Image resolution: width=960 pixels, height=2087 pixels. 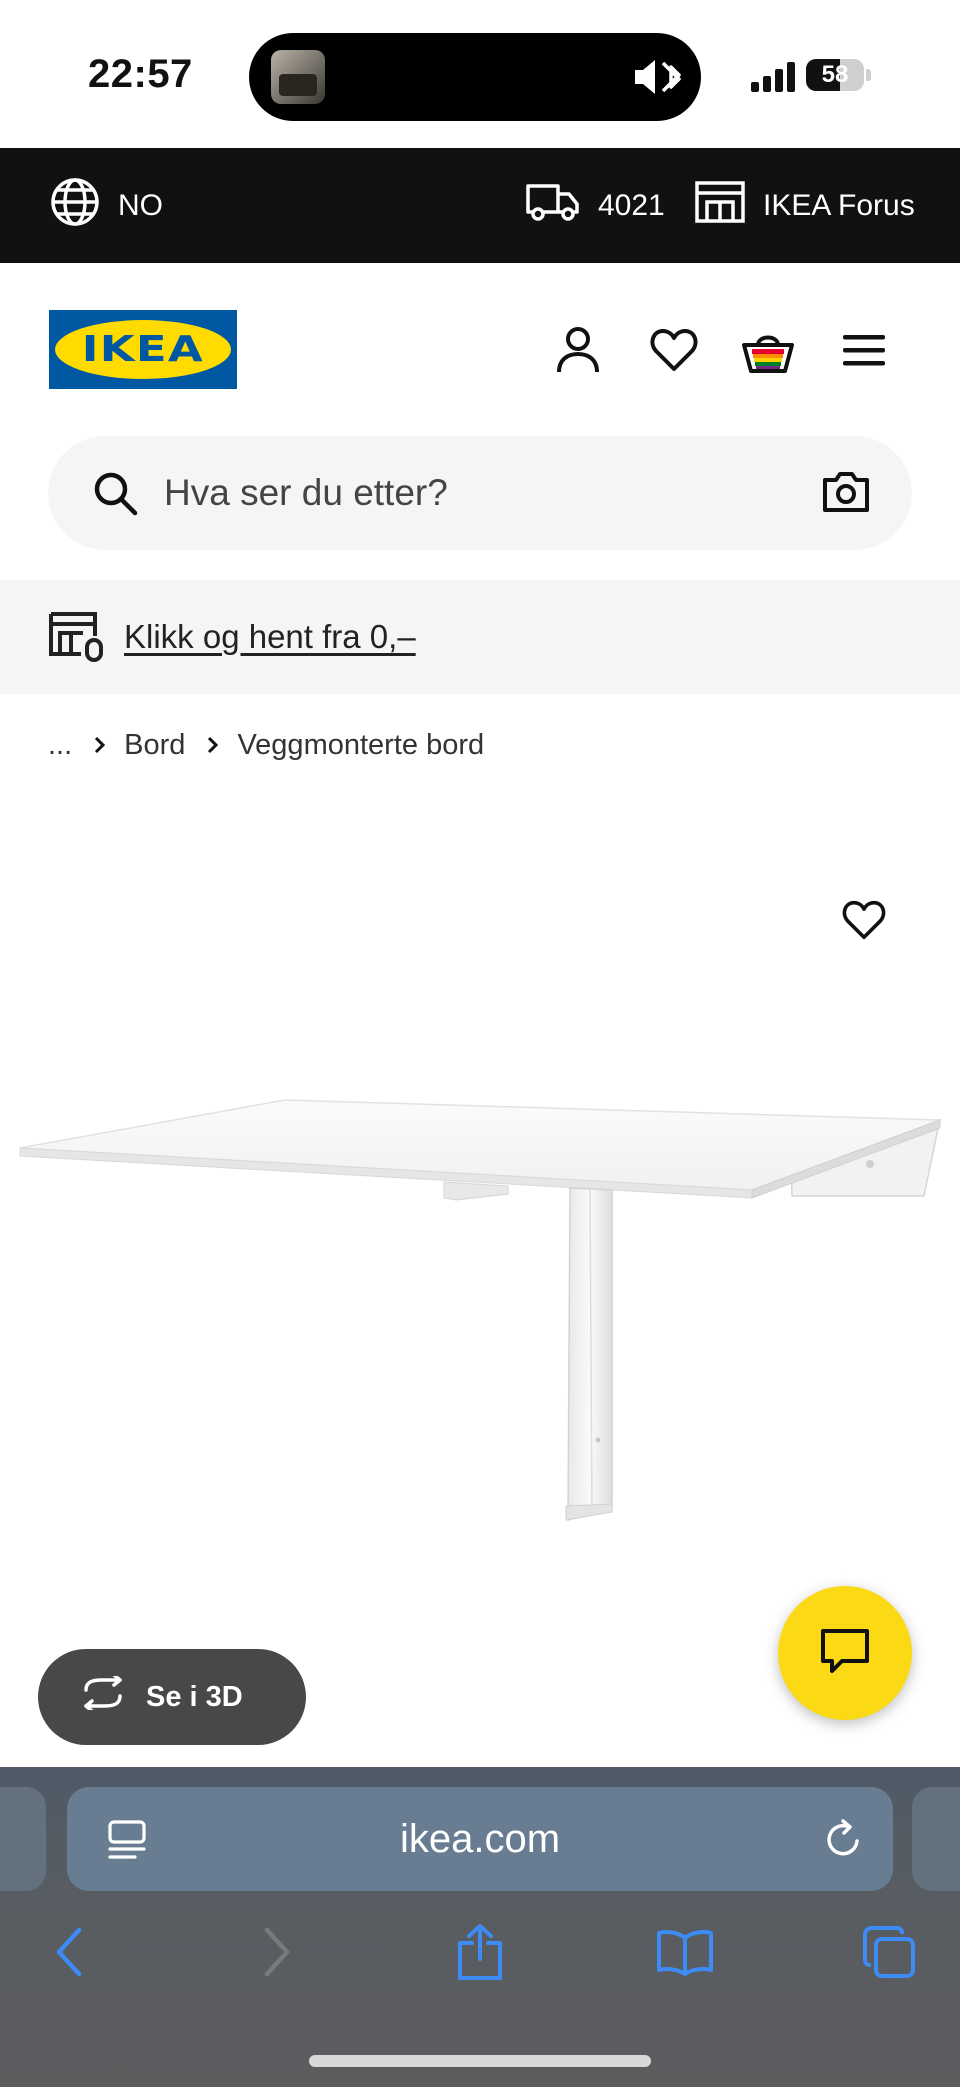 I want to click on language-selector: NO, so click(x=106, y=205).